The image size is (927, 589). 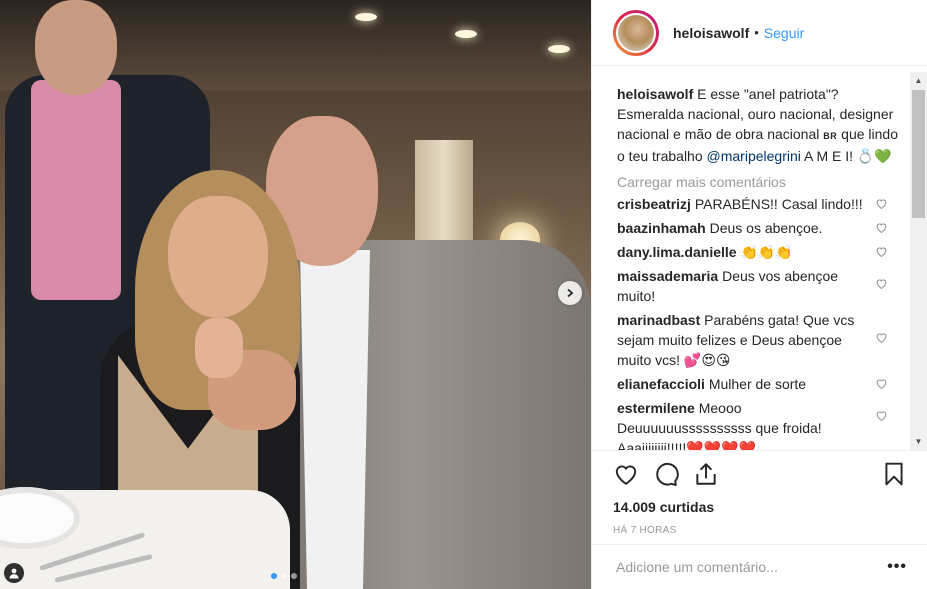 I want to click on post-header: heloisawolf • Seguir, so click(x=759, y=33).